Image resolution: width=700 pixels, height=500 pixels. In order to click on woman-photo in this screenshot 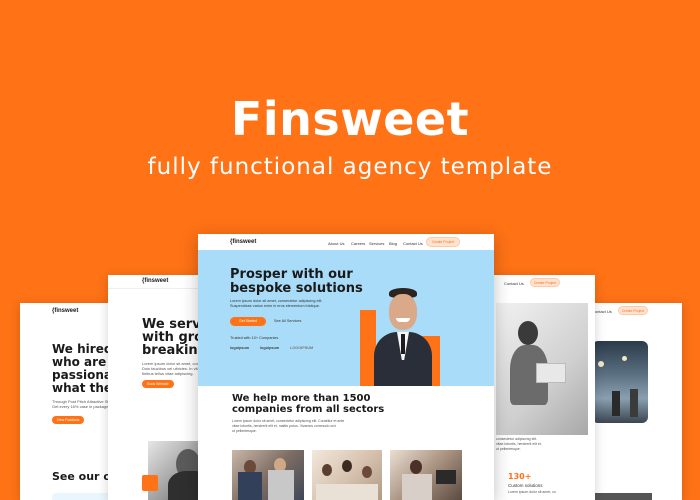, I will do `click(542, 369)`.